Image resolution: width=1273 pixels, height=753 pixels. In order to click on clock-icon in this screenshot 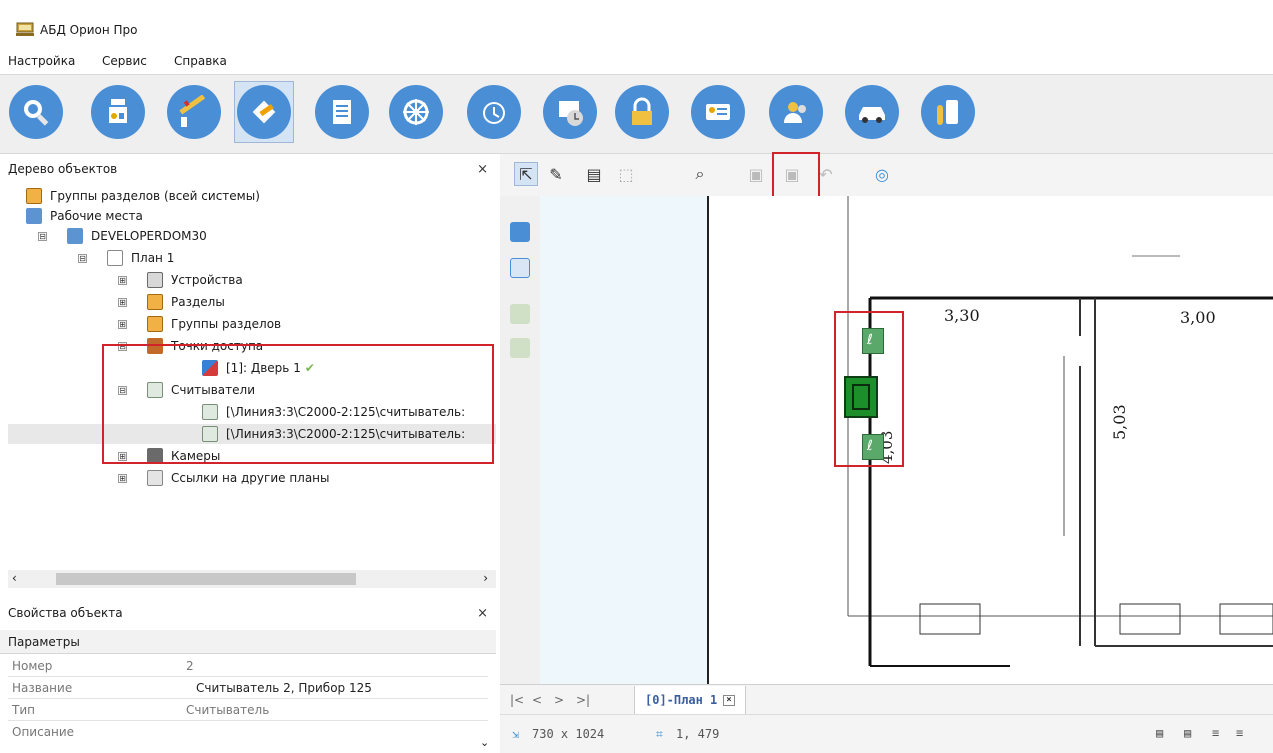, I will do `click(494, 112)`.